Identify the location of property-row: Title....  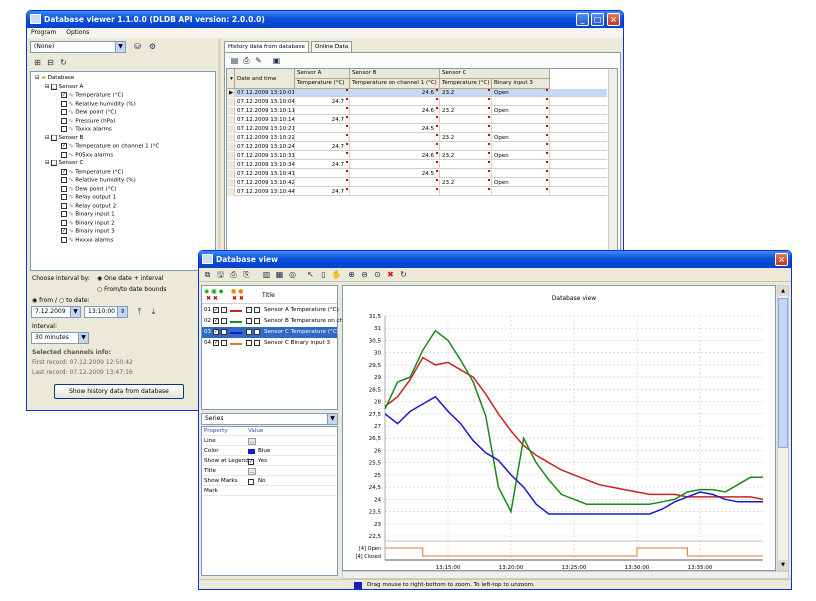
(269, 471).